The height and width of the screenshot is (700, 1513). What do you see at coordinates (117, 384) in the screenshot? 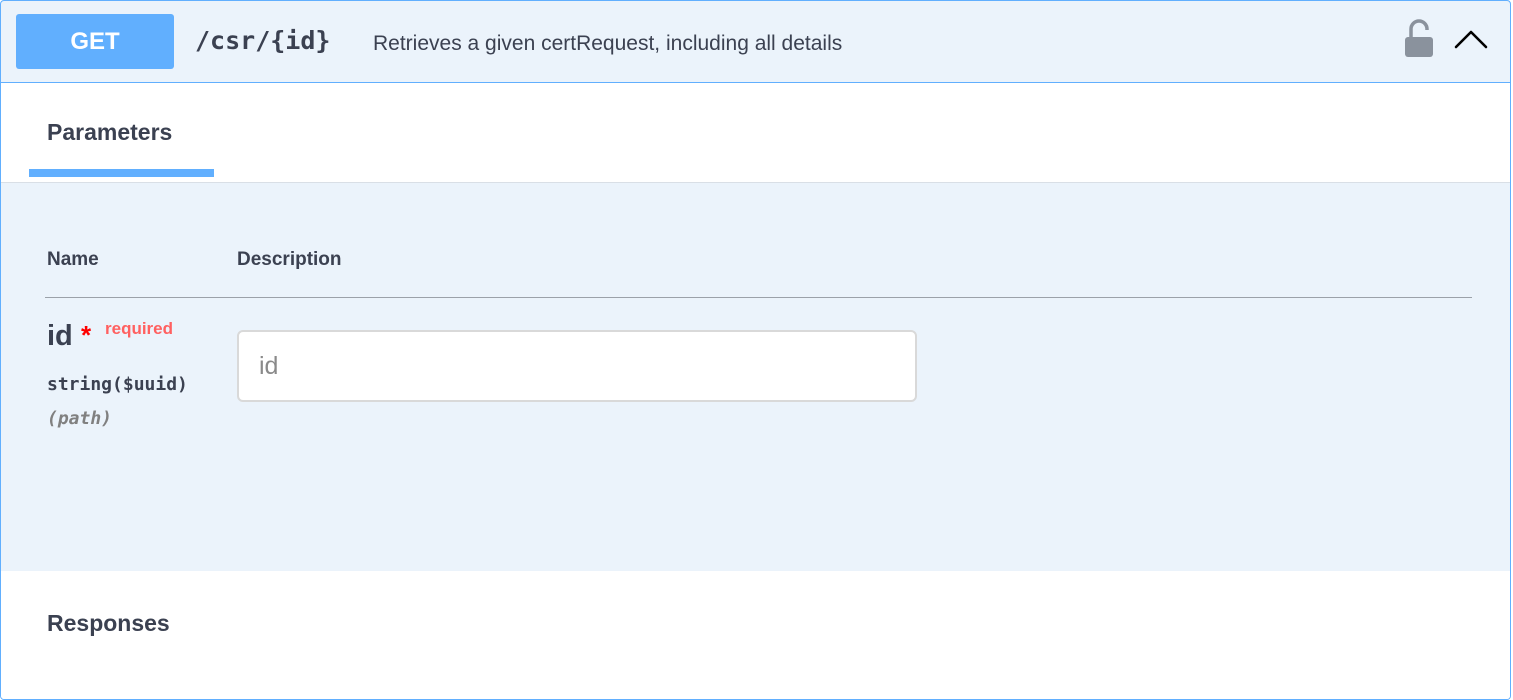
I see `parameter-type: string($uuid)` at bounding box center [117, 384].